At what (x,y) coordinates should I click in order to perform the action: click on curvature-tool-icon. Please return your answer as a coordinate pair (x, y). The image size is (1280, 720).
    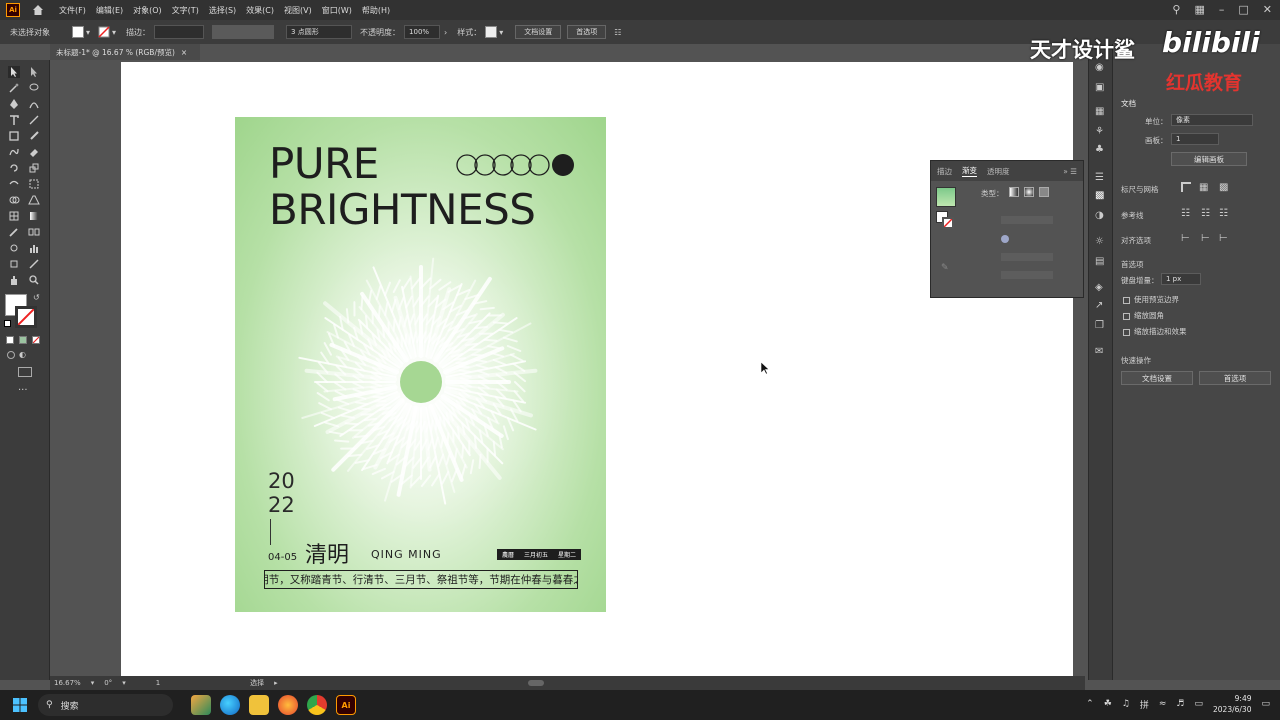
    Looking at the image, I should click on (34, 104).